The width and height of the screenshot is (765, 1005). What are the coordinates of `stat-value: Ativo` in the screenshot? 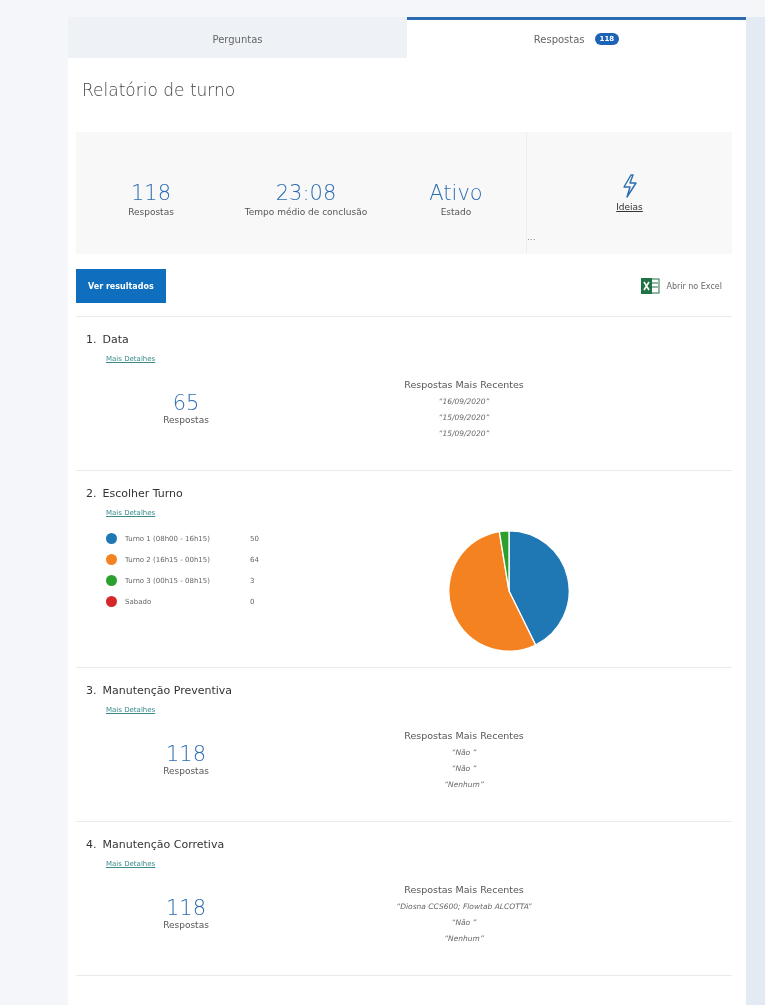 It's located at (456, 193).